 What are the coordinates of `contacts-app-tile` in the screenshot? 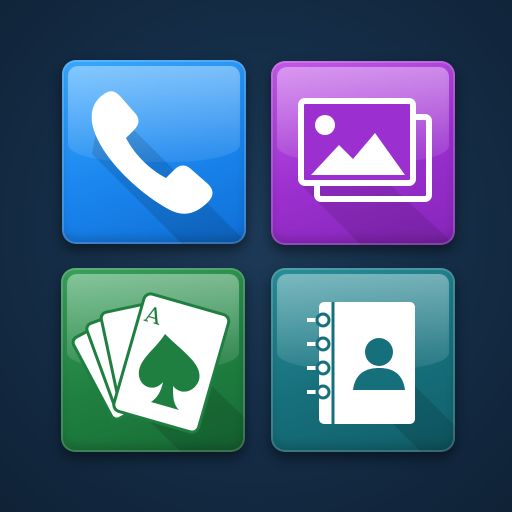 It's located at (363, 360).